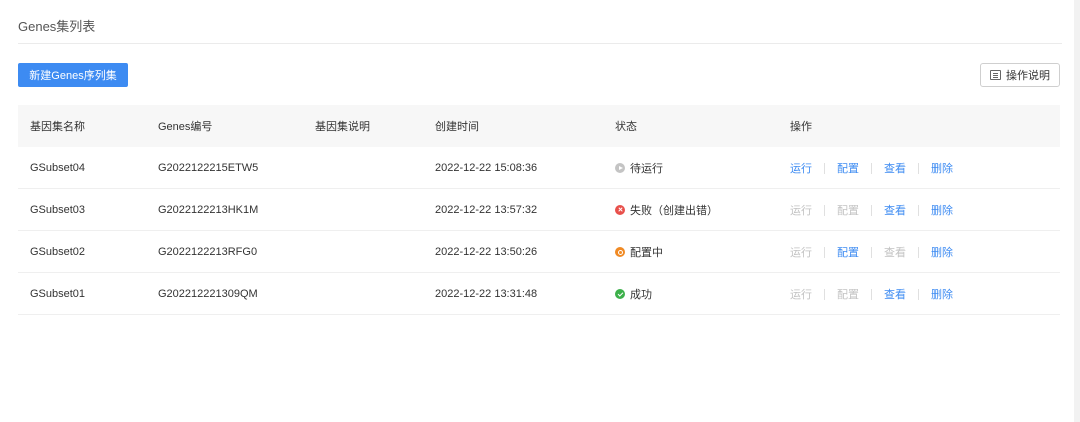 The image size is (1080, 422). What do you see at coordinates (73, 75) in the screenshot?
I see `new-genes-set-button: 新建Genes序列集` at bounding box center [73, 75].